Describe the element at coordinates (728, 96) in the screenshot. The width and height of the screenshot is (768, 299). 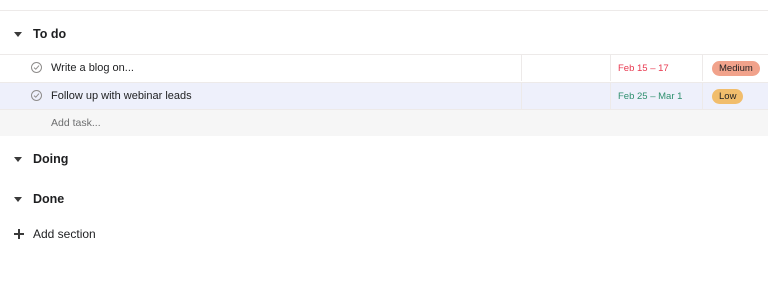
I see `priority-badge: Low` at that location.